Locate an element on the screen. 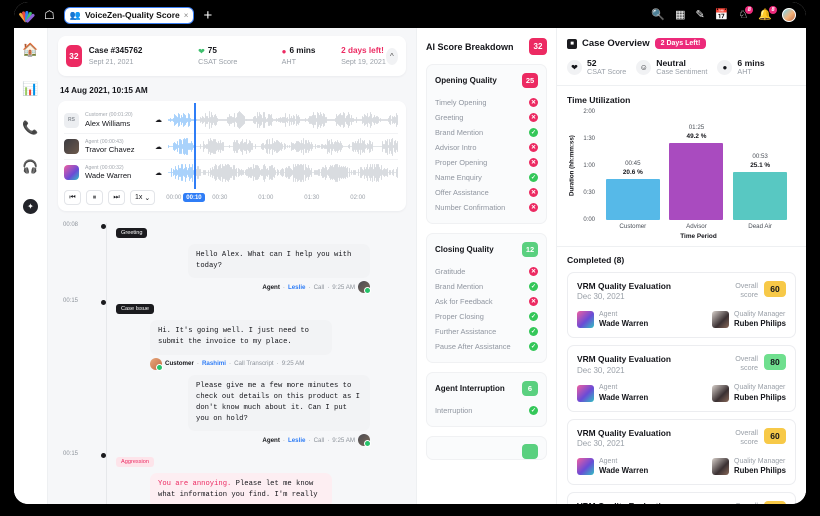  sidebar-item-calls: 📞 is located at coordinates (30, 127).